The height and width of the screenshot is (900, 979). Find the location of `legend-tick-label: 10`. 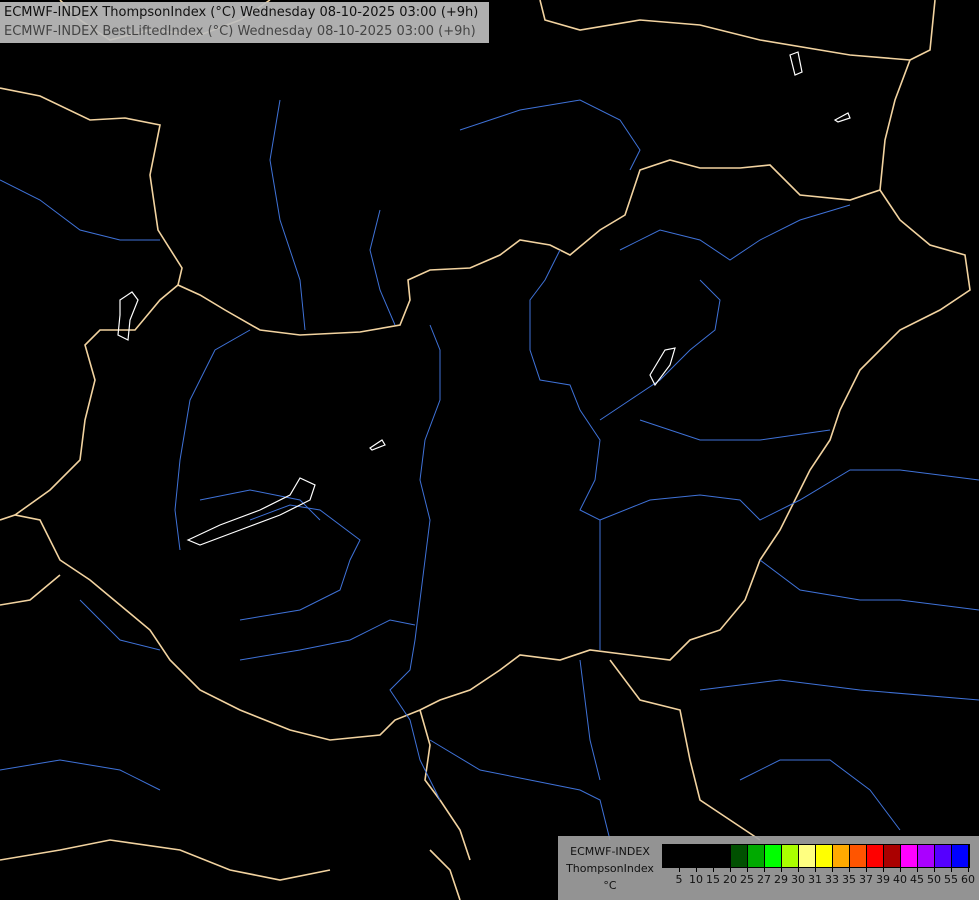

legend-tick-label: 10 is located at coordinates (696, 879).